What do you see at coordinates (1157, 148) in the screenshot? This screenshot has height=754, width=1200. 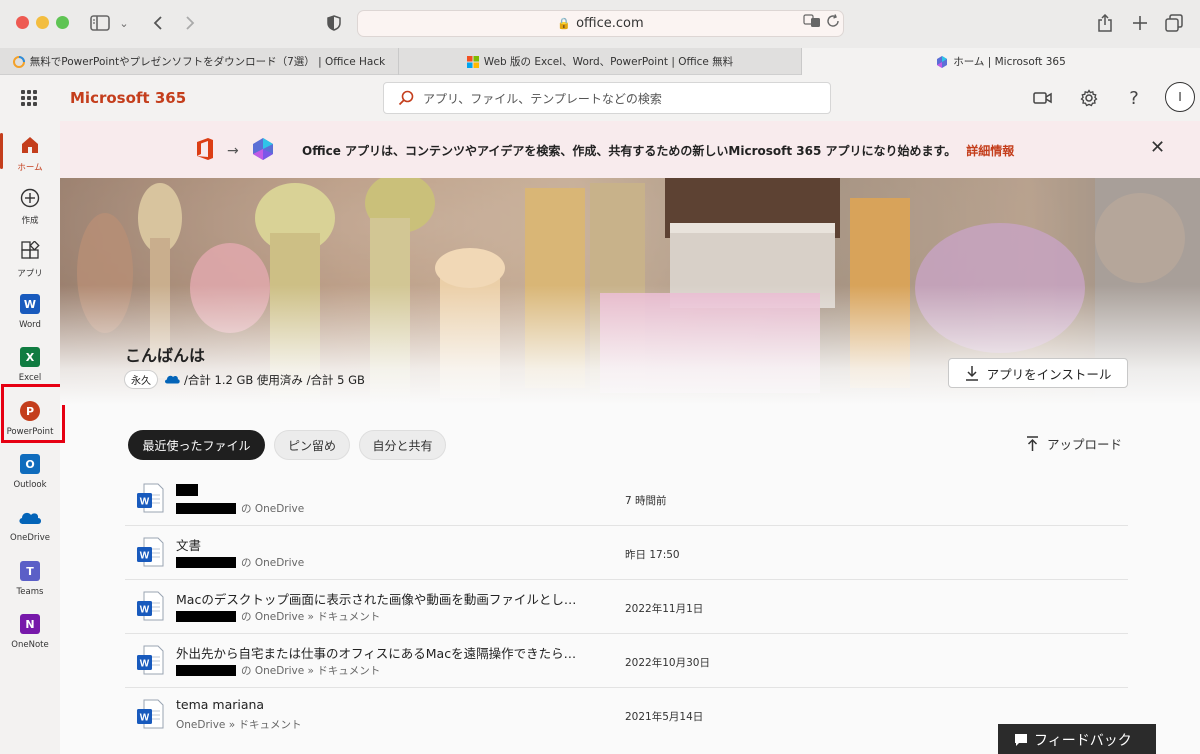 I see `close-icon: ✕` at bounding box center [1157, 148].